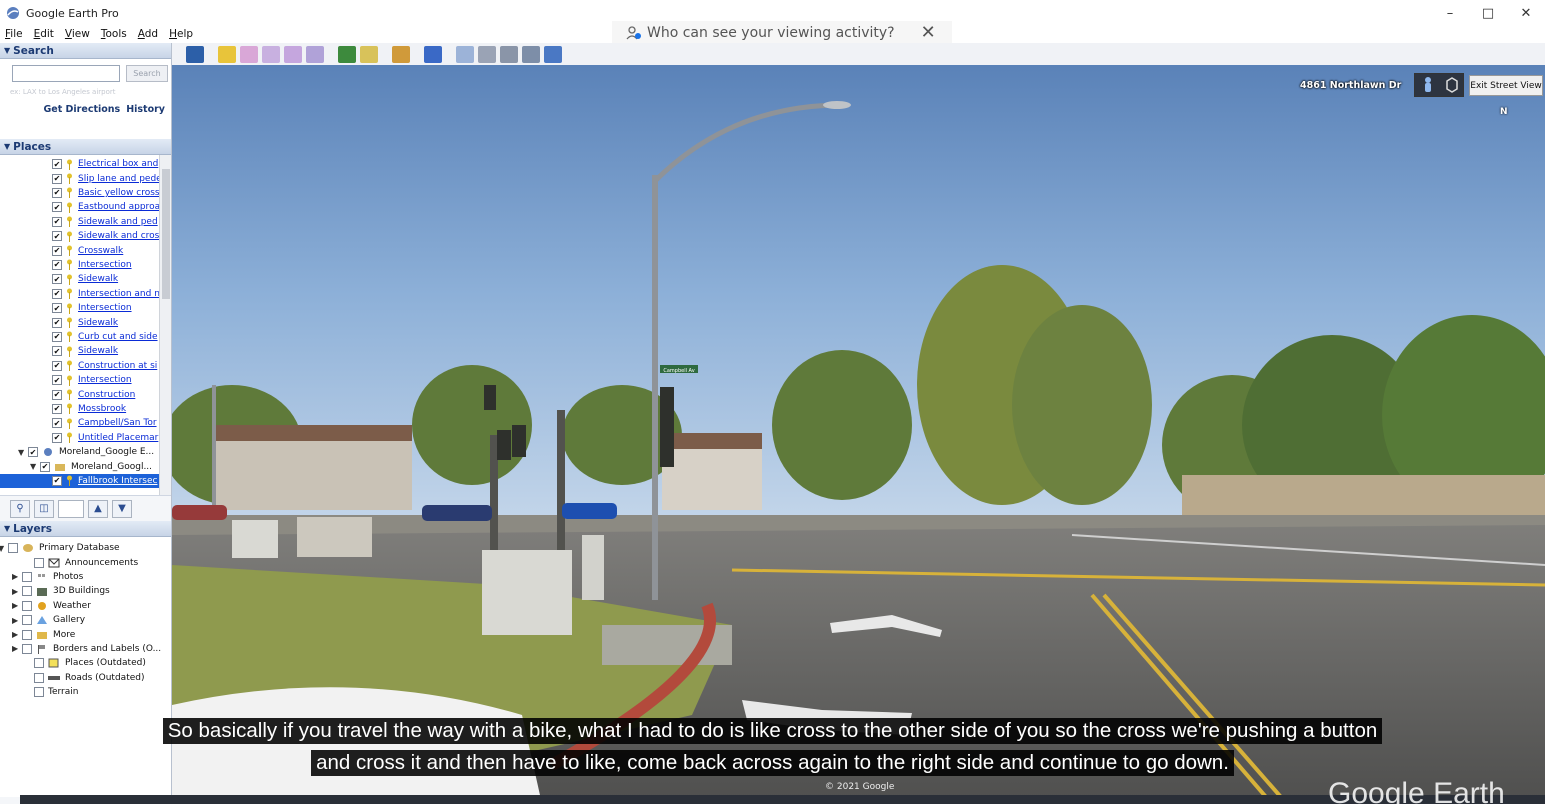 The image size is (1545, 804). Describe the element at coordinates (119, 207) in the screenshot. I see `place-item-label: Eastbound approa` at that location.